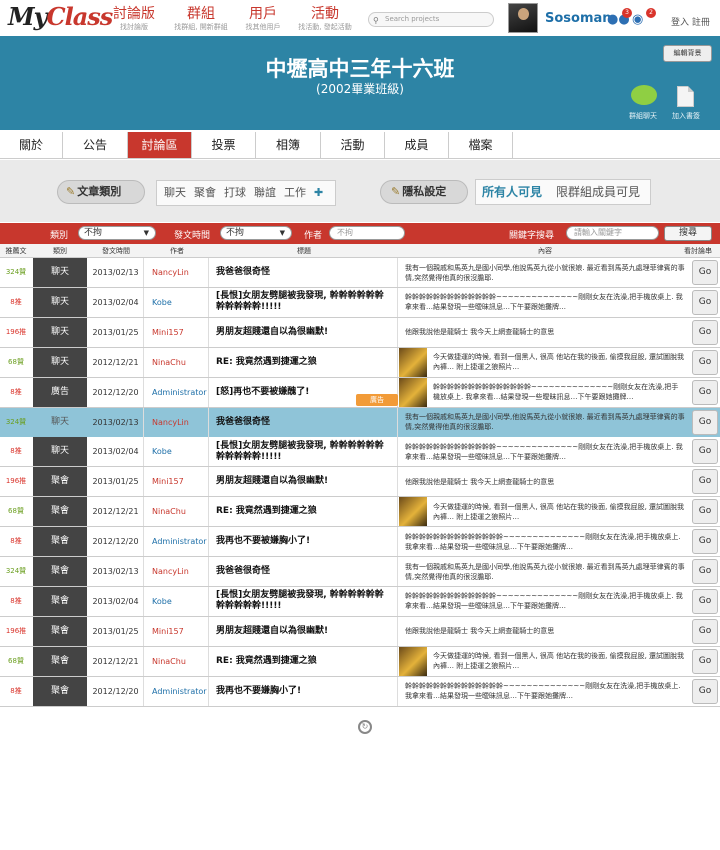  What do you see at coordinates (612, 233) in the screenshot?
I see `keyword-input: 請輸入關鍵字` at bounding box center [612, 233].